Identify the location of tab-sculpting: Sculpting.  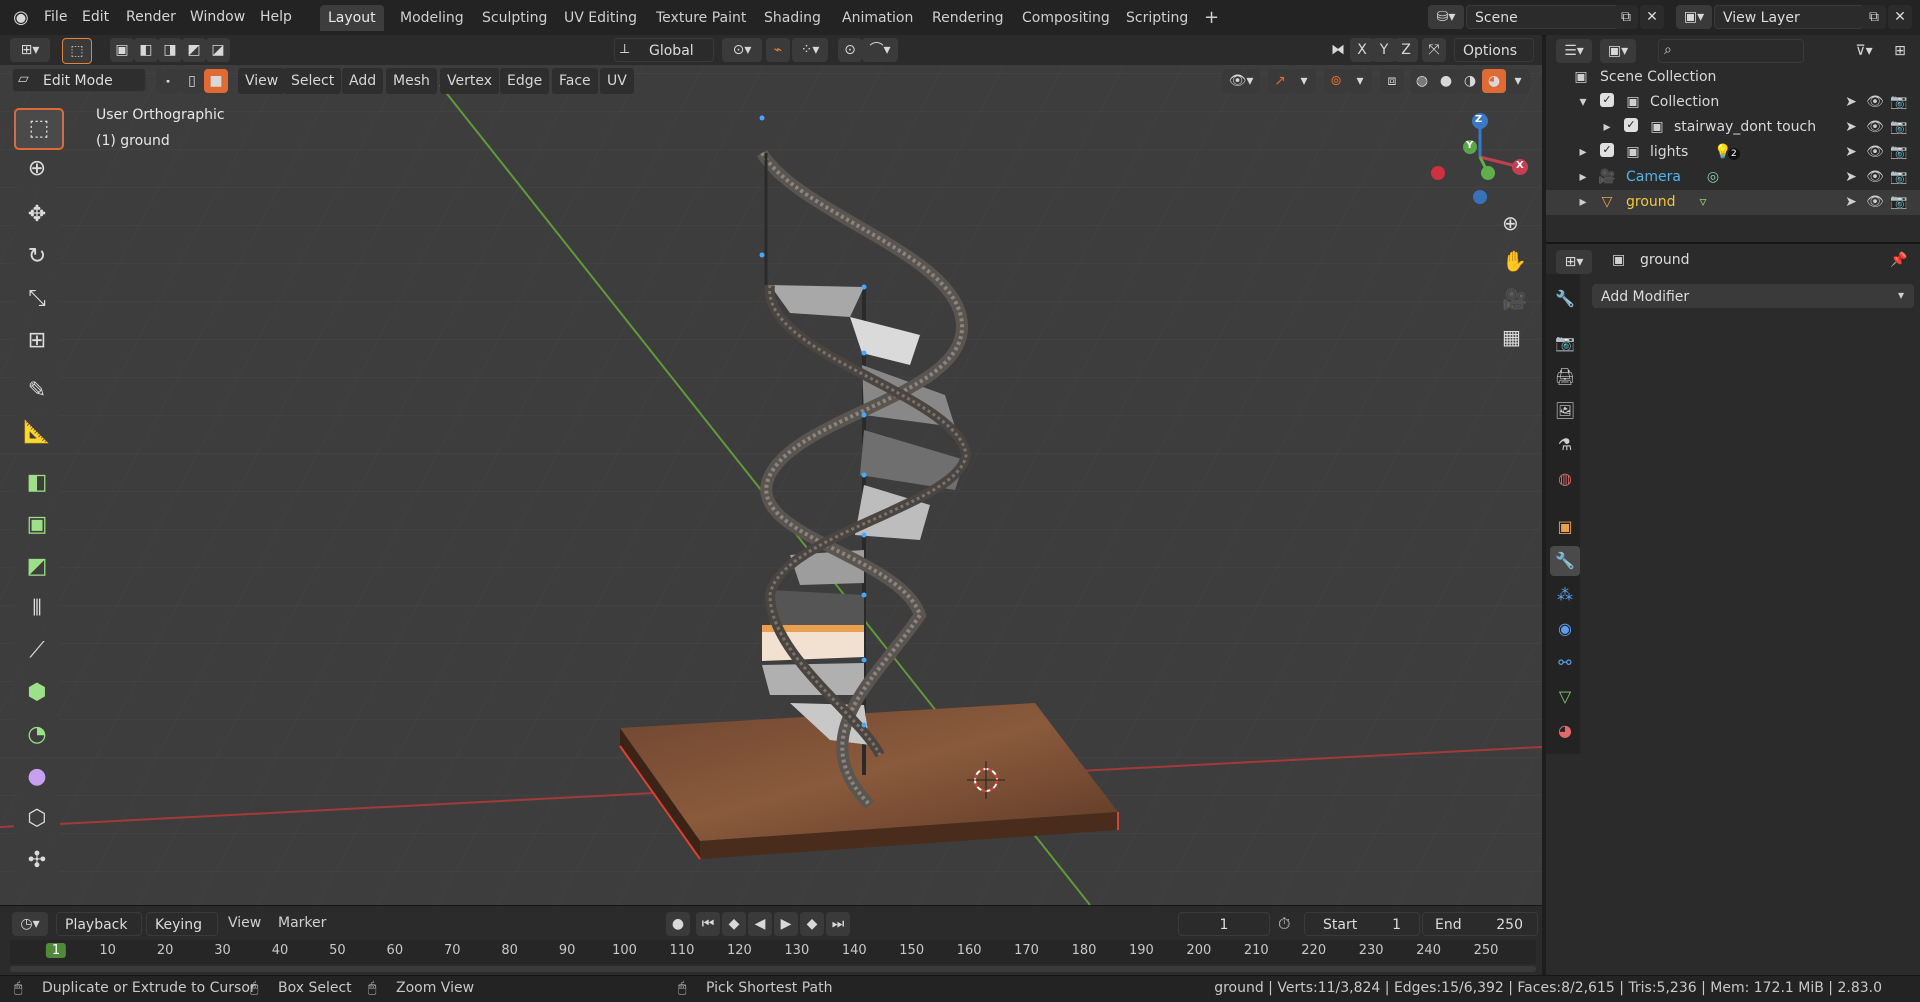
(514, 18).